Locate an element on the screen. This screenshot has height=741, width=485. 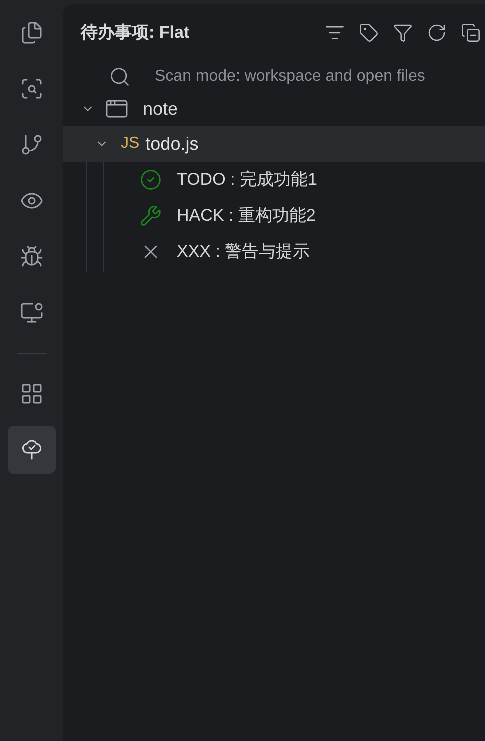
tree-check-icon is located at coordinates (32, 450).